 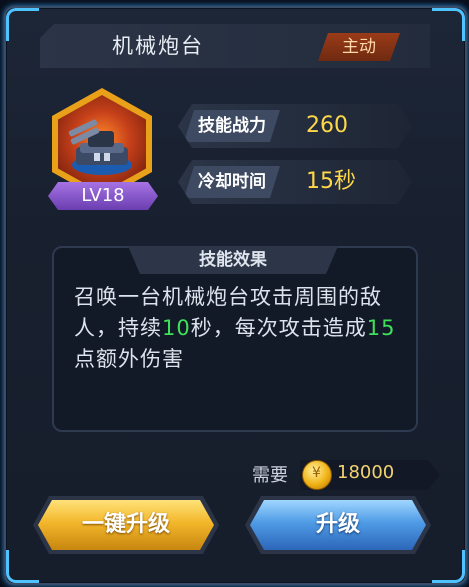 I want to click on cost-amount: 18000, so click(x=366, y=472).